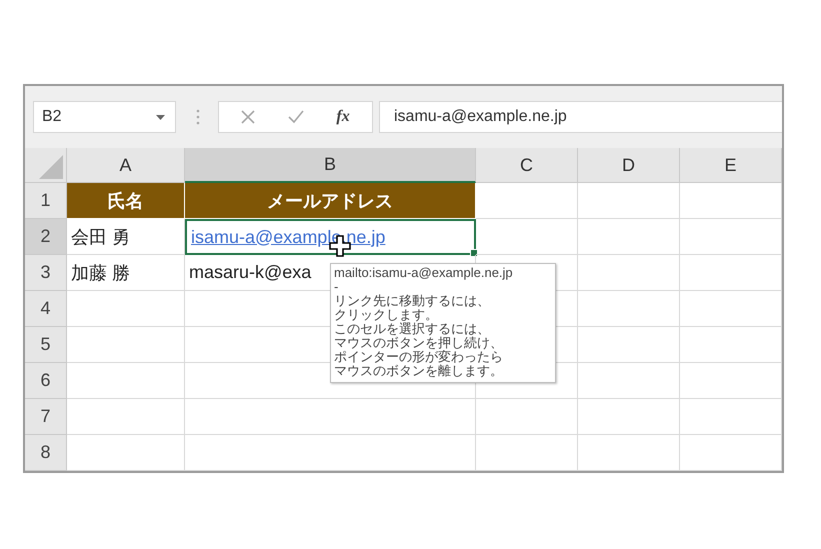 The height and width of the screenshot is (549, 821). Describe the element at coordinates (412, 329) in the screenshot. I see `tooltip-line: このセルを選択するには、` at that location.